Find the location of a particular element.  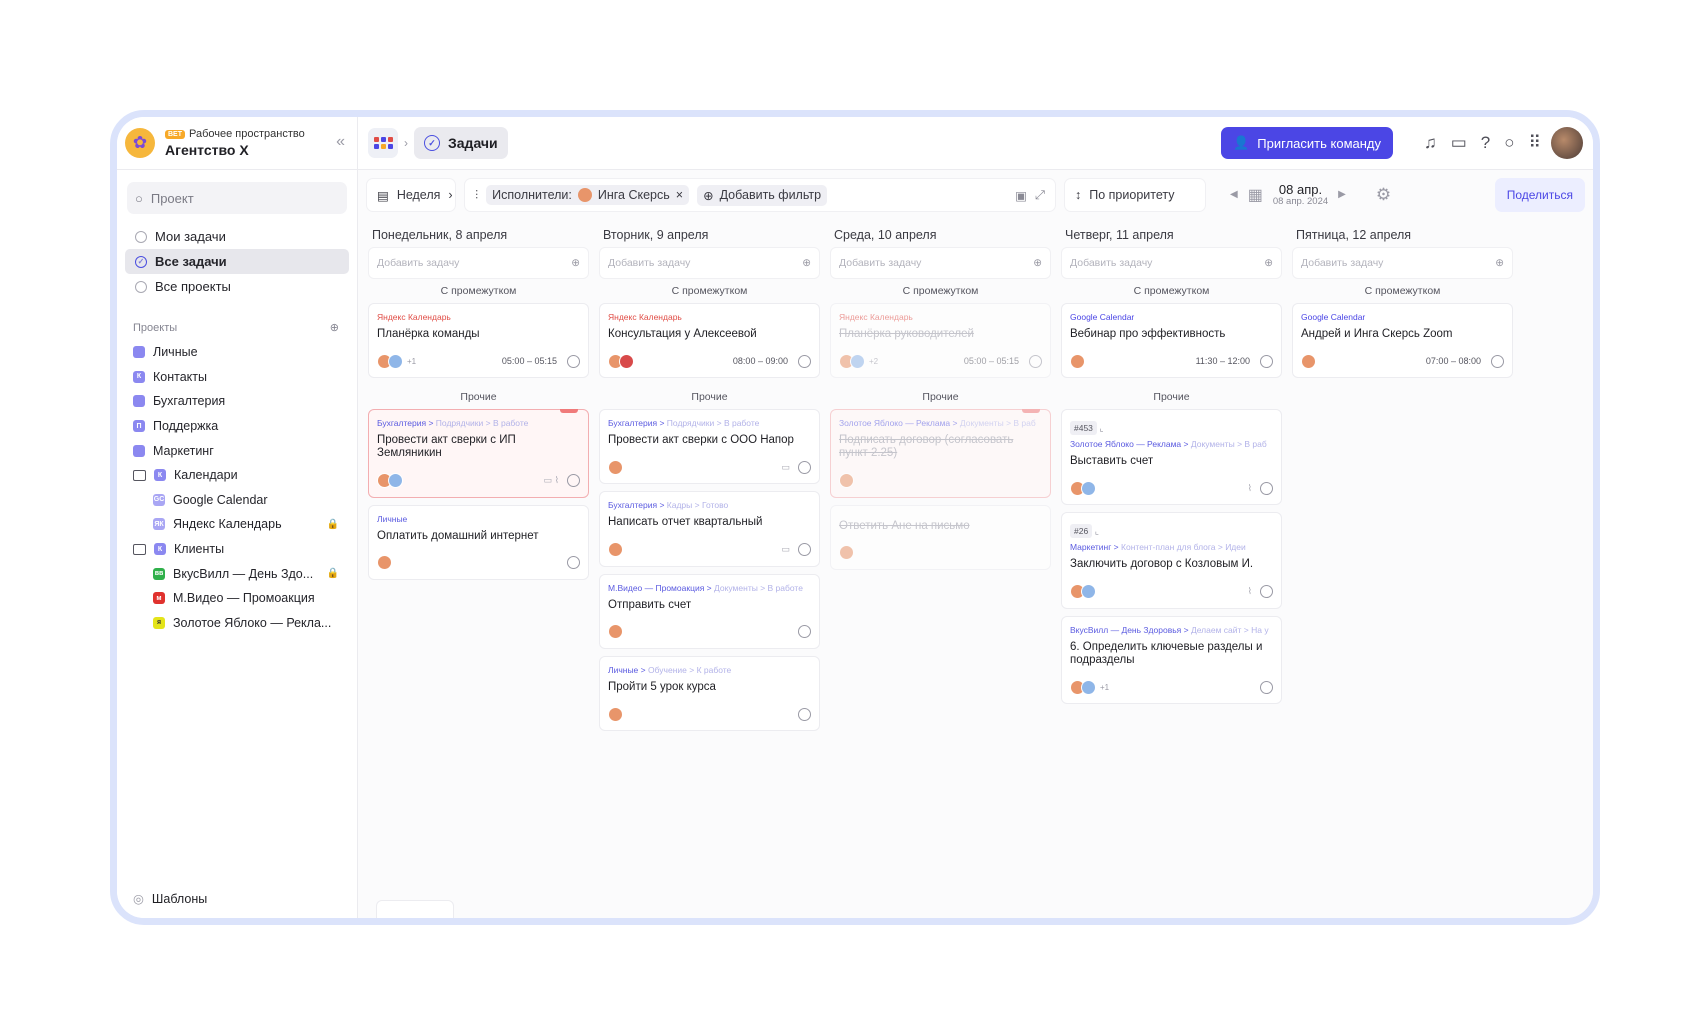

path-status: > Идеи is located at coordinates (1231, 547).